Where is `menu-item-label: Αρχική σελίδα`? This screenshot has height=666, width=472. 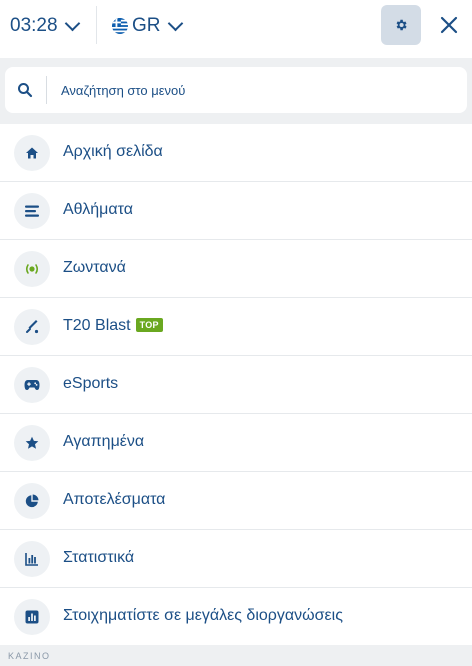 menu-item-label: Αρχική σελίδα is located at coordinates (113, 151).